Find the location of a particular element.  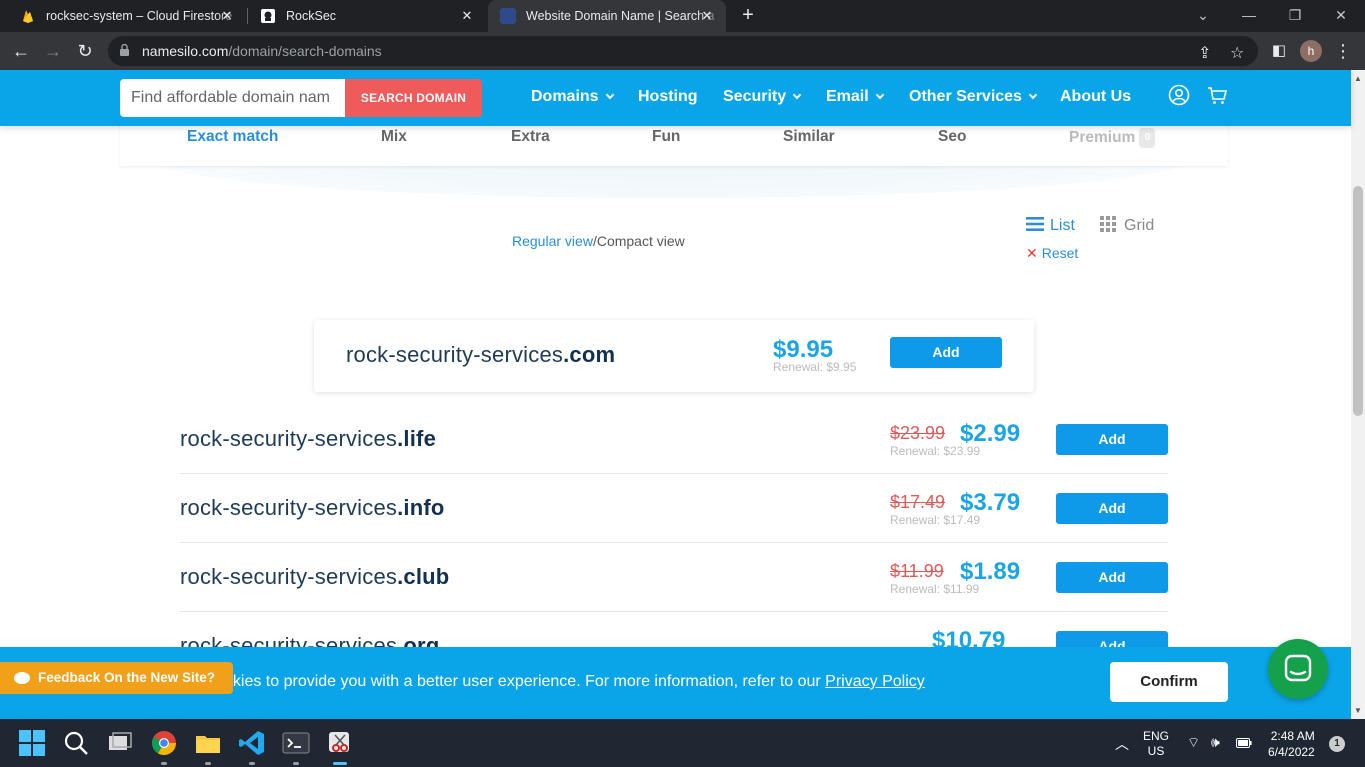

nav-label: Other Services is located at coordinates (965, 96).